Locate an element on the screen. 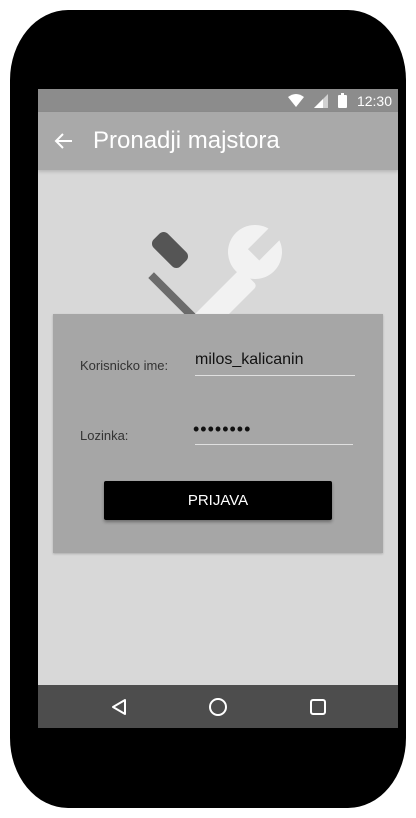  login-button: PRIJAVA is located at coordinates (218, 500).